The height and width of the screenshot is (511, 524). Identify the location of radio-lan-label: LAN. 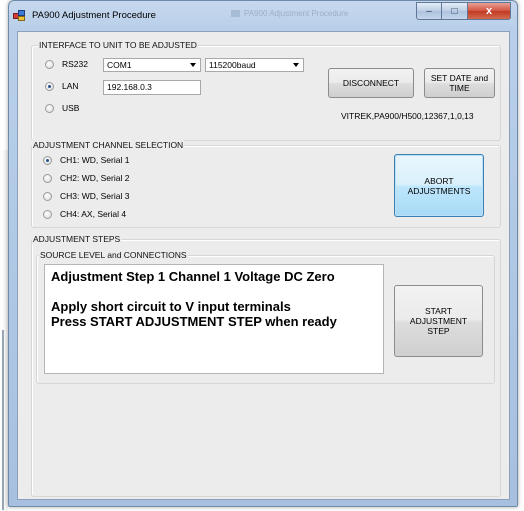
(70, 86).